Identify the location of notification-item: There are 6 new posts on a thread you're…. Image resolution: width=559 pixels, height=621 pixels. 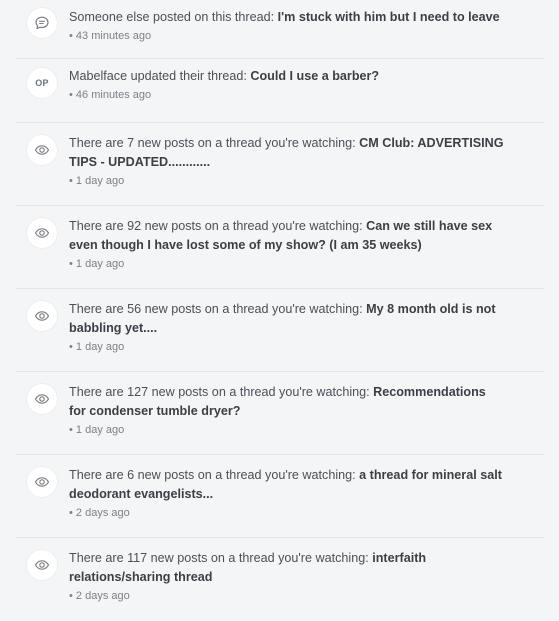
(280, 496).